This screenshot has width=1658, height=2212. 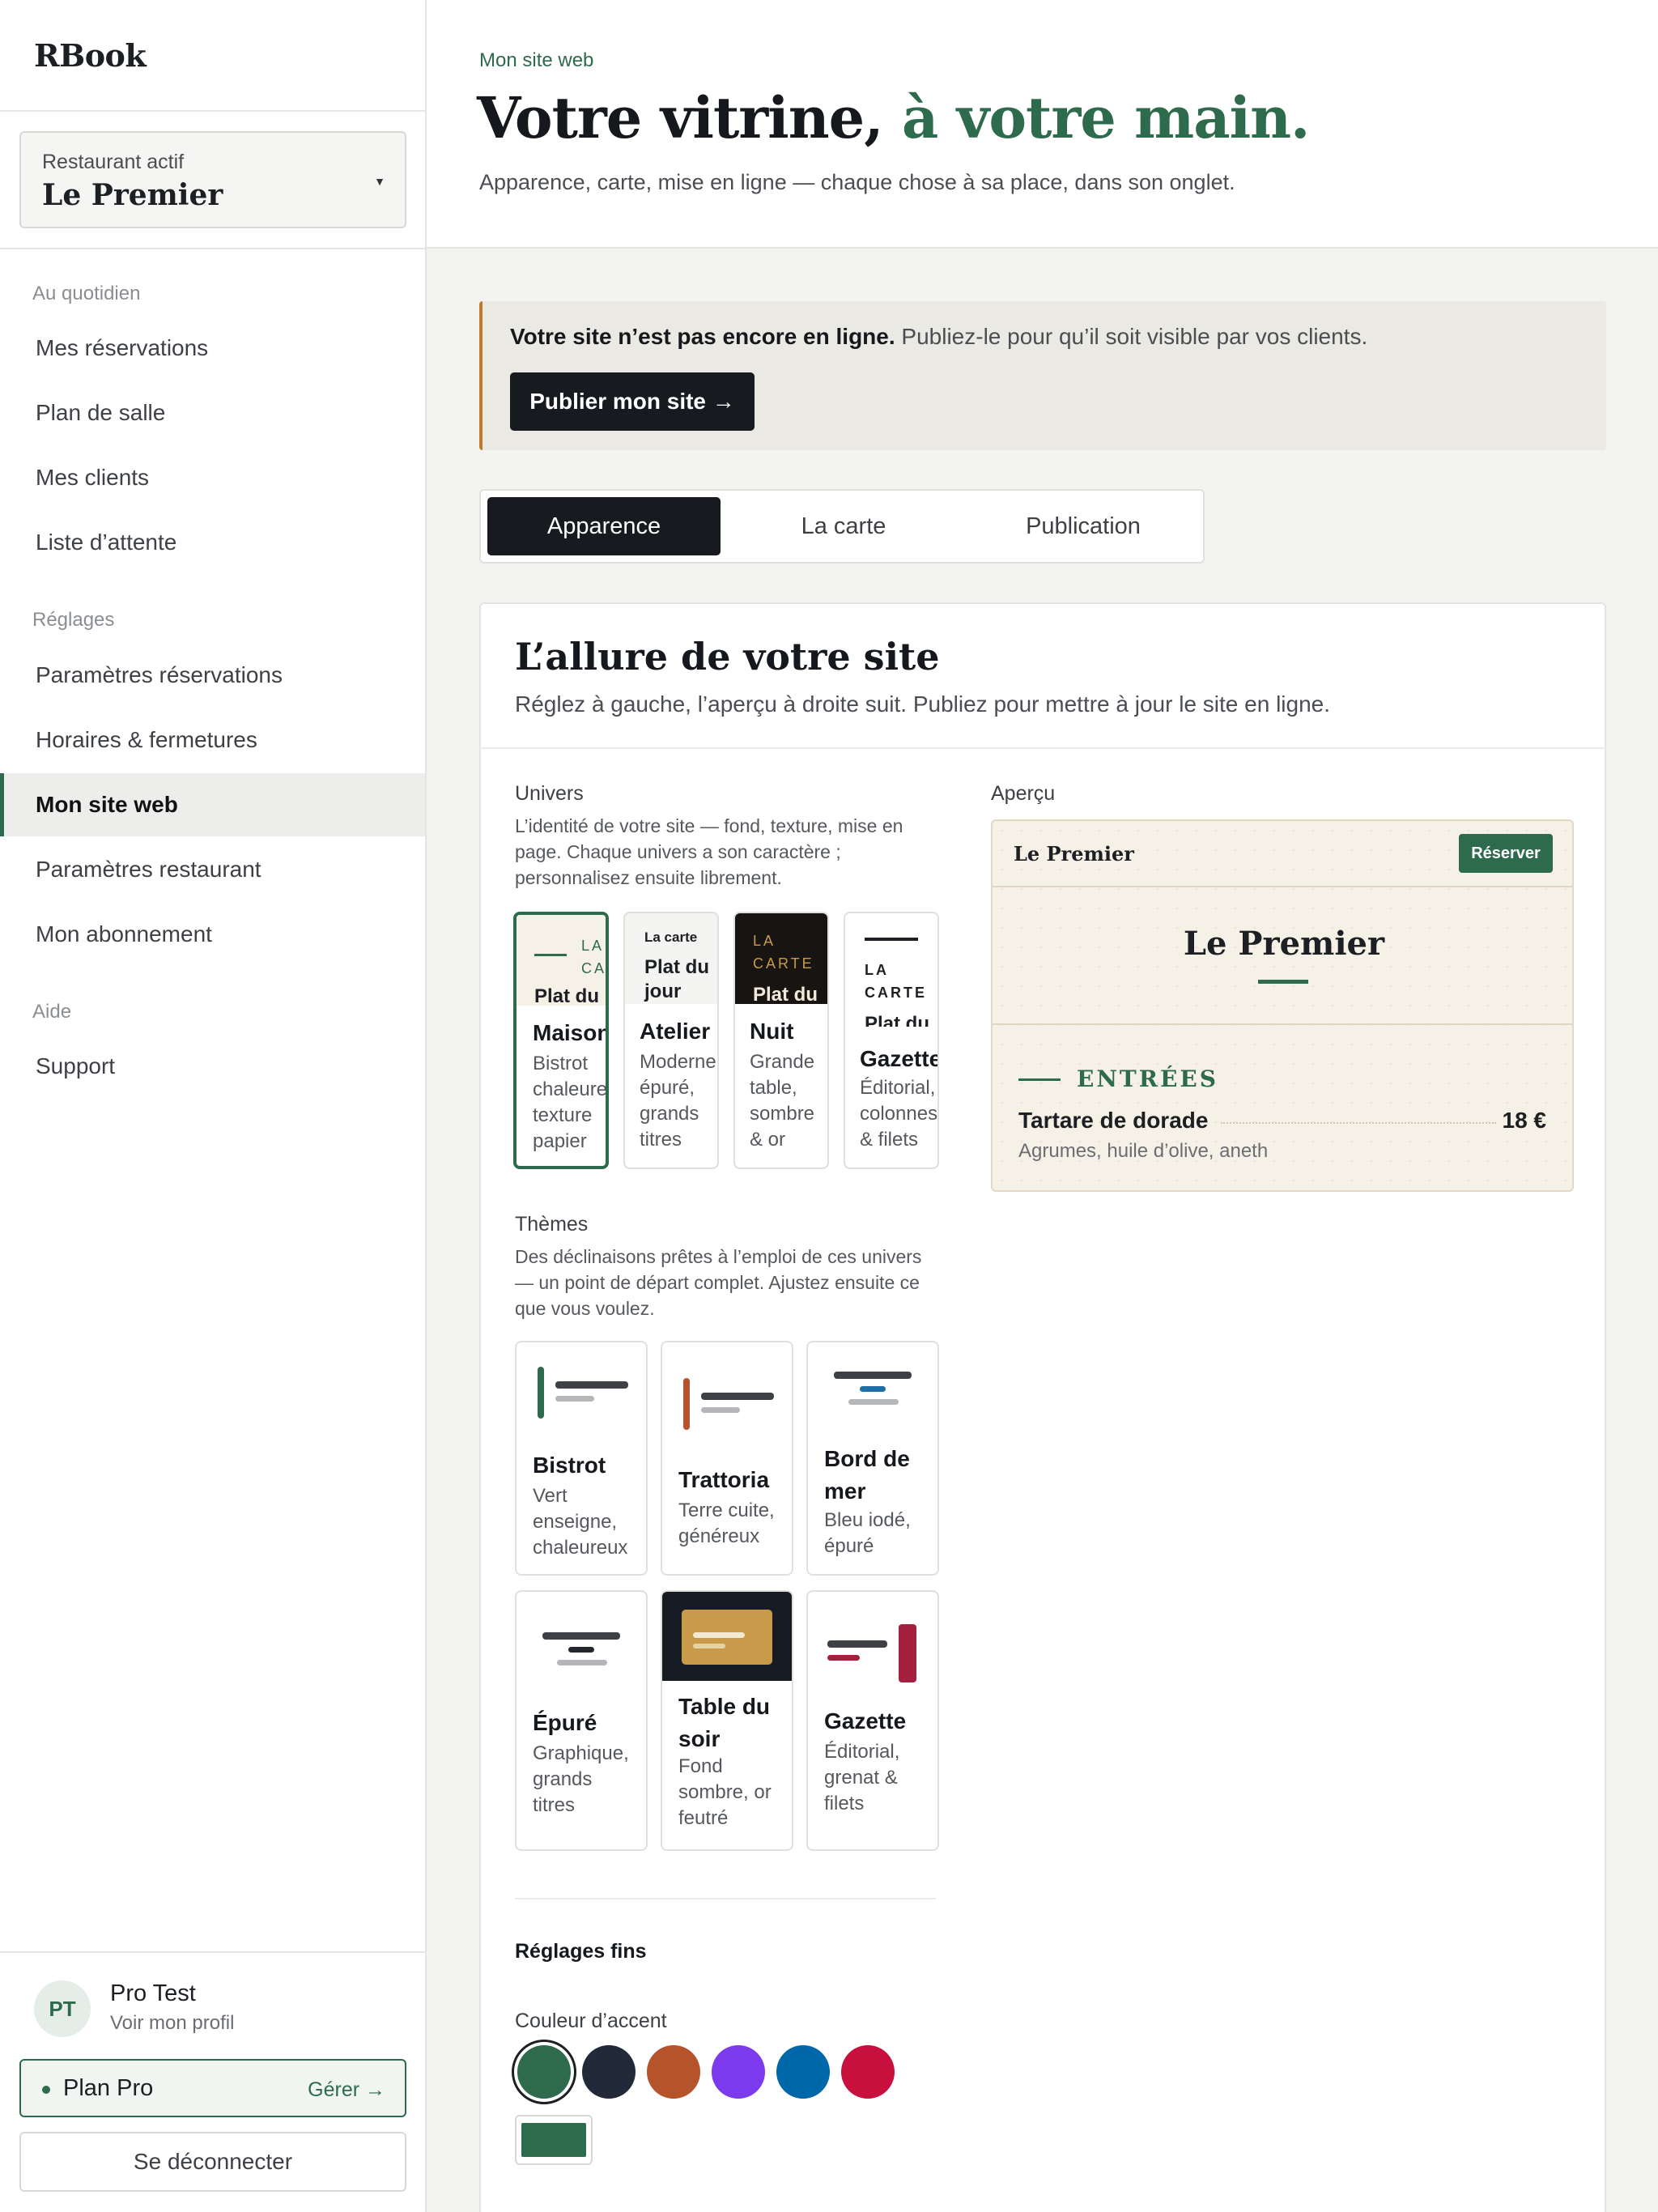 I want to click on profile-name: Pro Test, so click(x=153, y=1993).